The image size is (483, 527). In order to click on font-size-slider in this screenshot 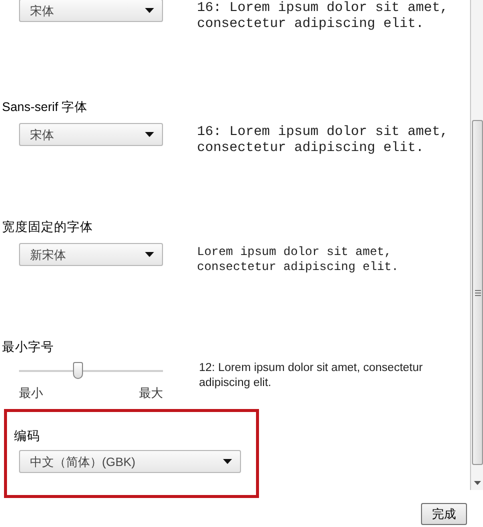, I will do `click(91, 371)`.